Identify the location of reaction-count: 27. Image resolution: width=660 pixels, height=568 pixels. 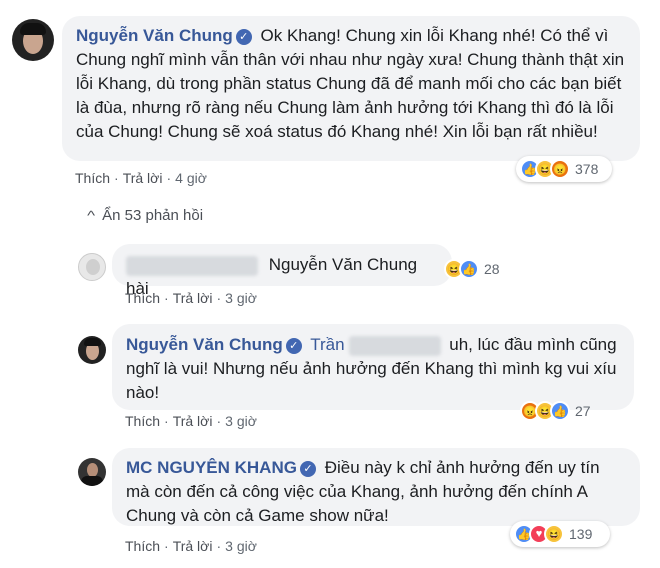
(583, 411).